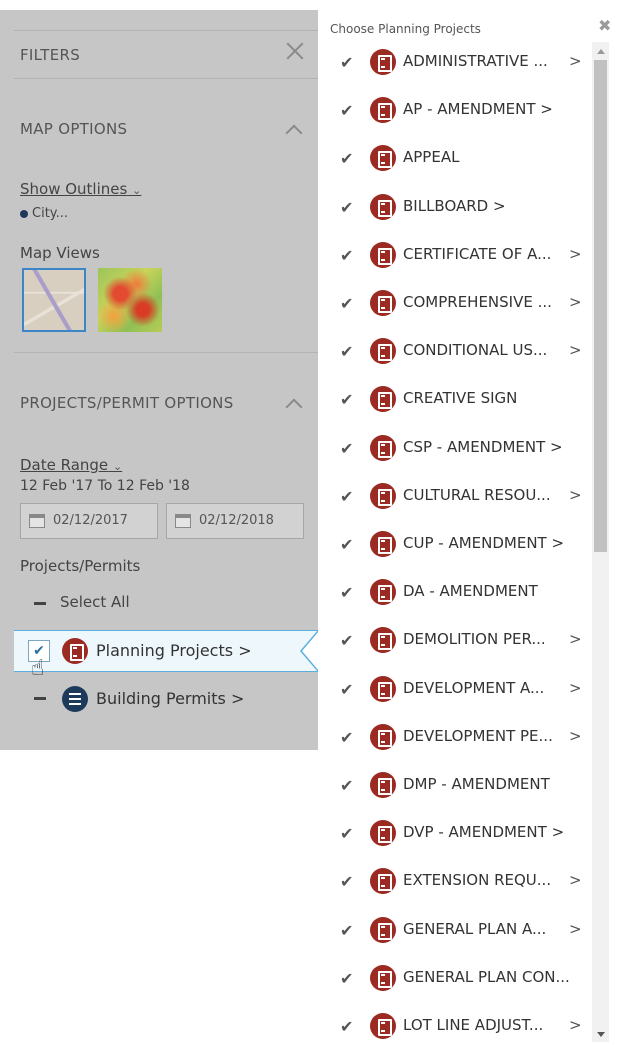 This screenshot has height=1047, width=623. Describe the element at coordinates (174, 650) in the screenshot. I see `planning-projects-label: Planning Projects >` at that location.